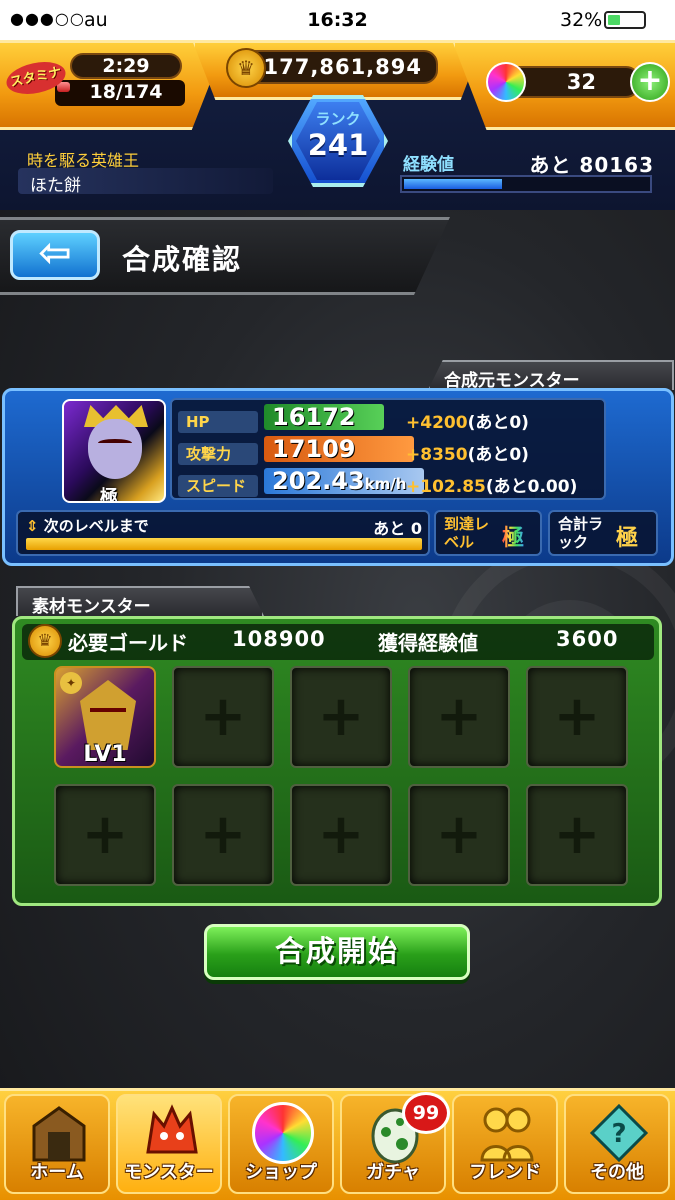  Describe the element at coordinates (224, 544) in the screenshot. I see `next-level-bar` at that location.